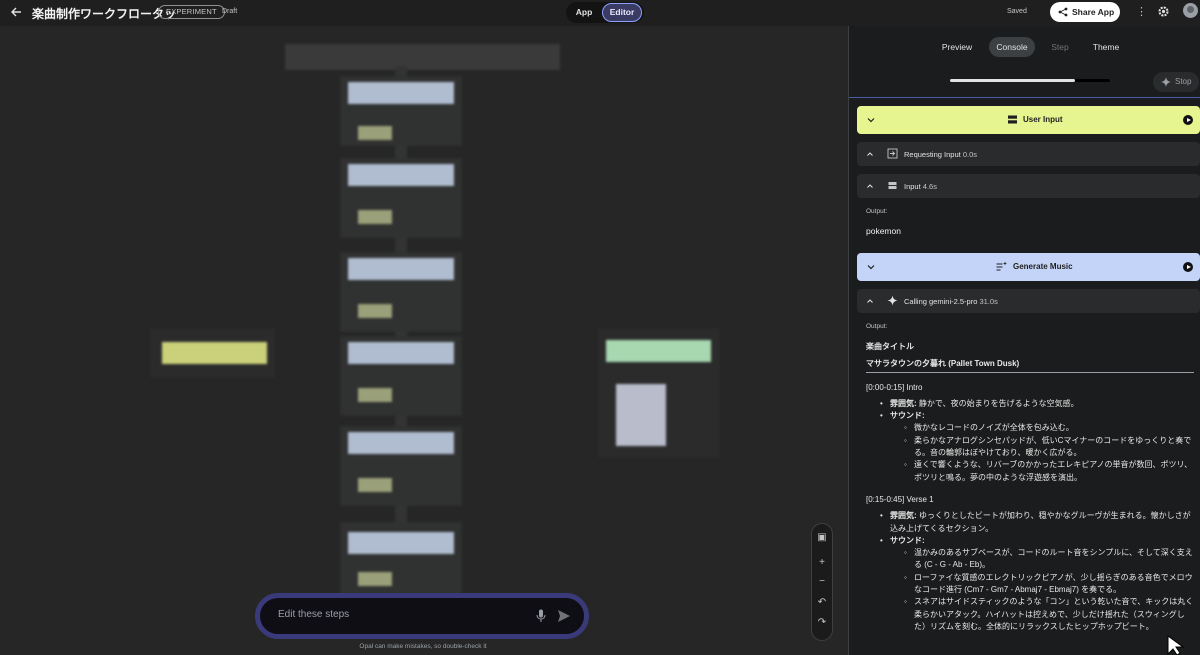  Describe the element at coordinates (912, 186) in the screenshot. I see `input-text: Input` at that location.